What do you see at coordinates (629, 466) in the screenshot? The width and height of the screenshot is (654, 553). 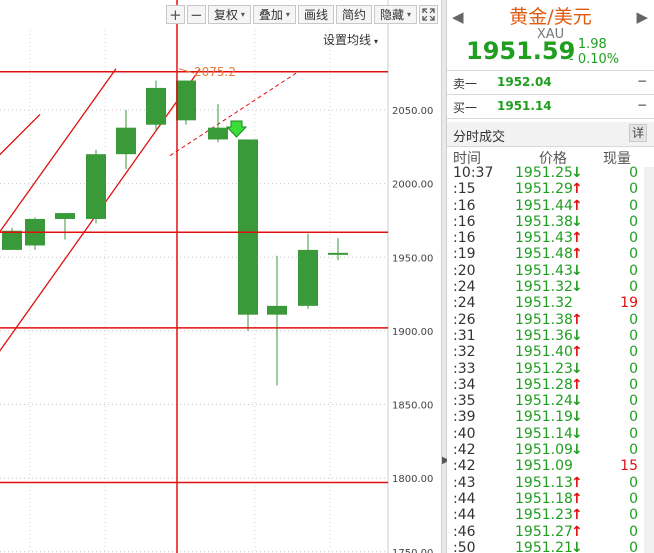 I see `tick-volume: 15` at bounding box center [629, 466].